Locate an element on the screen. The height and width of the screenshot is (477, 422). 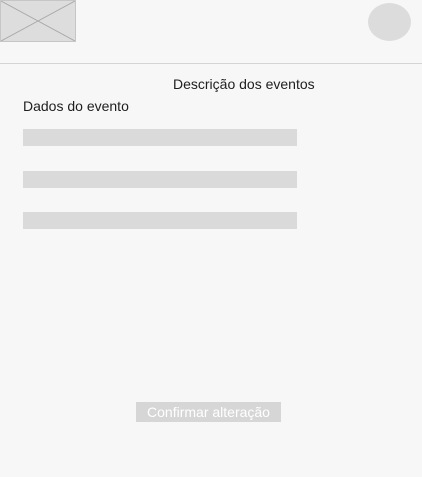
app-header is located at coordinates (211, 32).